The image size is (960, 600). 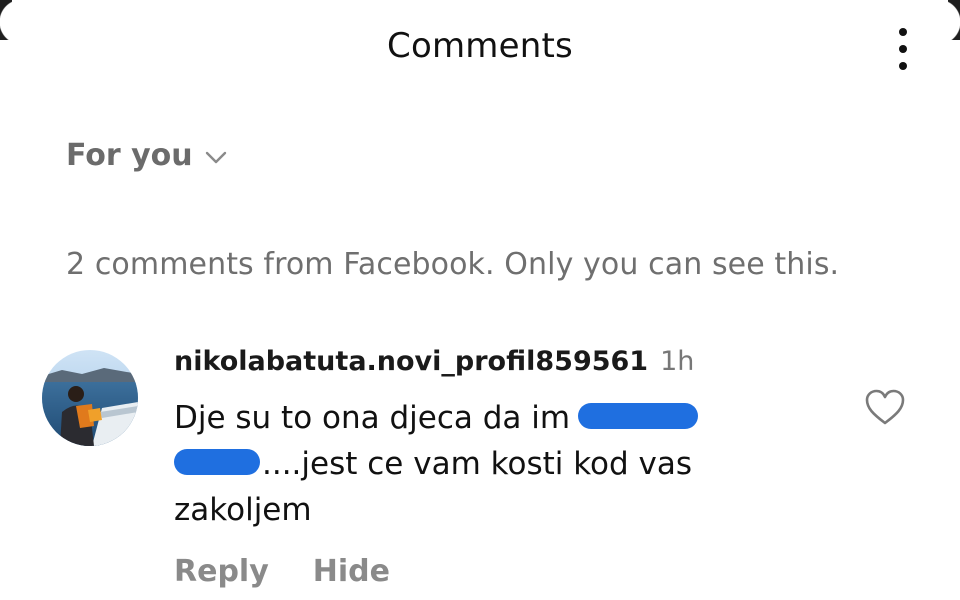 I want to click on comment-text-part2: ....jest ce vam kosti kod vas, so click(x=477, y=464).